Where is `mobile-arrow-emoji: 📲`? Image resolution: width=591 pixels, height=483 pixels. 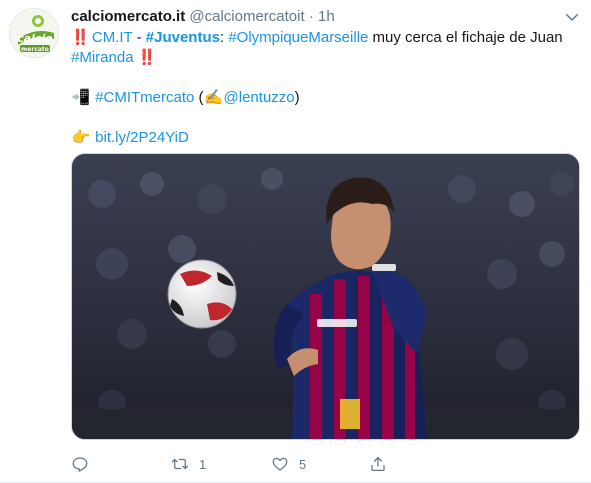 mobile-arrow-emoji: 📲 is located at coordinates (81, 97).